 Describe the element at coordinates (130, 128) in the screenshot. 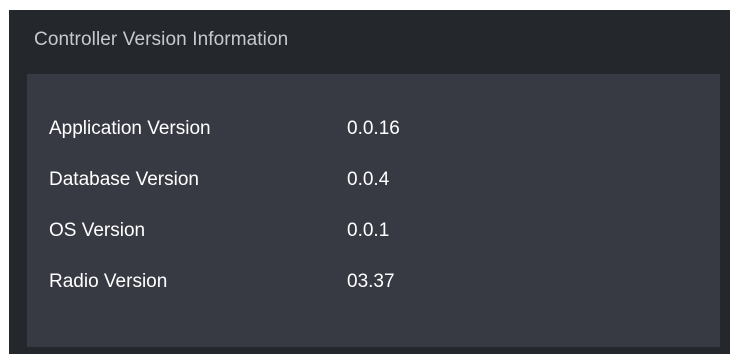

I see `info-label: Application Version` at that location.